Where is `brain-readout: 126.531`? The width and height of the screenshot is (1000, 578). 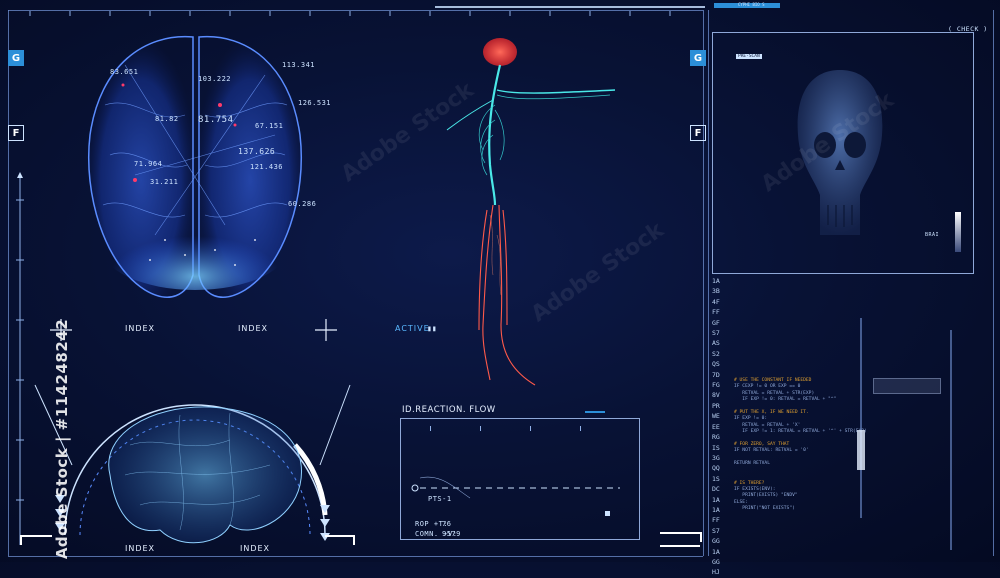 brain-readout: 126.531 is located at coordinates (315, 103).